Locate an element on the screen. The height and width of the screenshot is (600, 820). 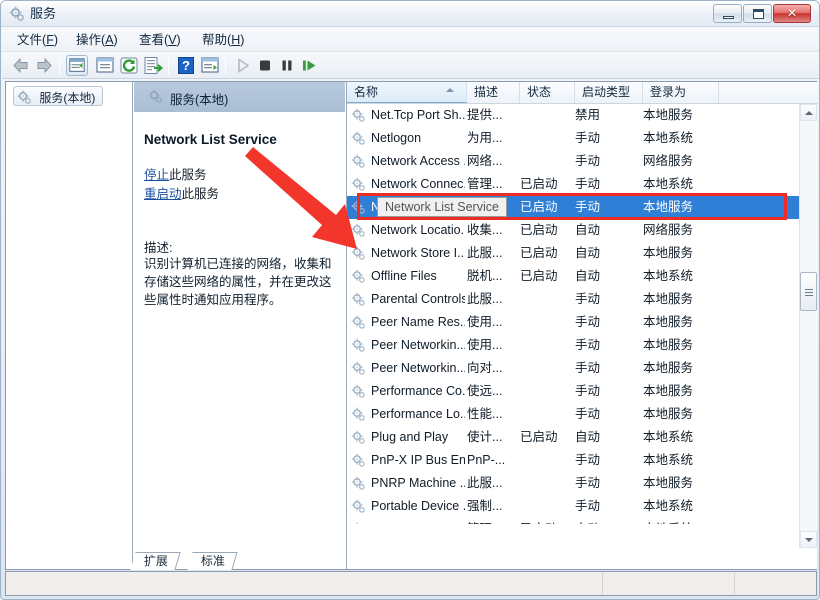
table-row: Performance Lo... 性能... 手动 本地服务 is located at coordinates (573, 414).